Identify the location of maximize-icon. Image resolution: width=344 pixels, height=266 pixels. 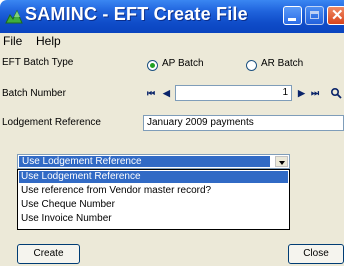
(314, 15).